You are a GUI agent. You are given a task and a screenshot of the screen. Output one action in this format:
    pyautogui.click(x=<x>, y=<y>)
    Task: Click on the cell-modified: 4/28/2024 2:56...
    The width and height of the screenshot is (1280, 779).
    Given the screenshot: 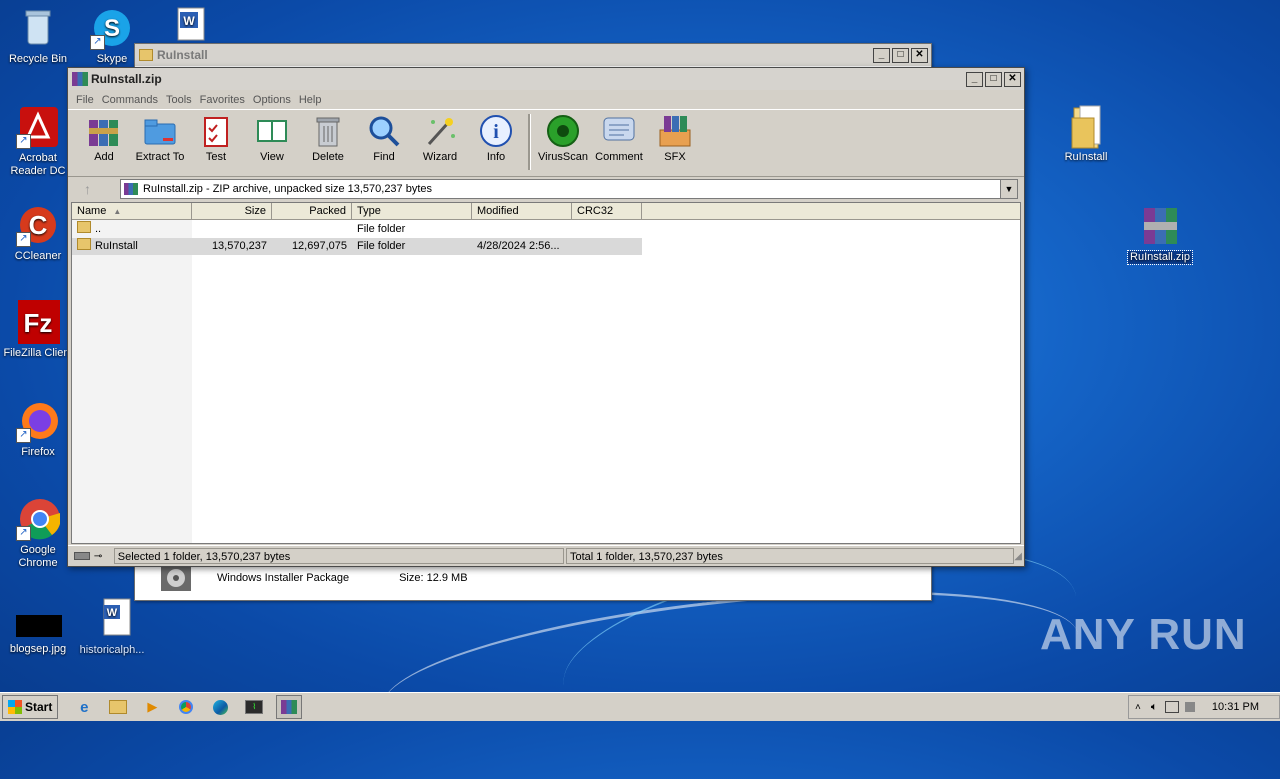 What is the action you would take?
    pyautogui.click(x=518, y=246)
    